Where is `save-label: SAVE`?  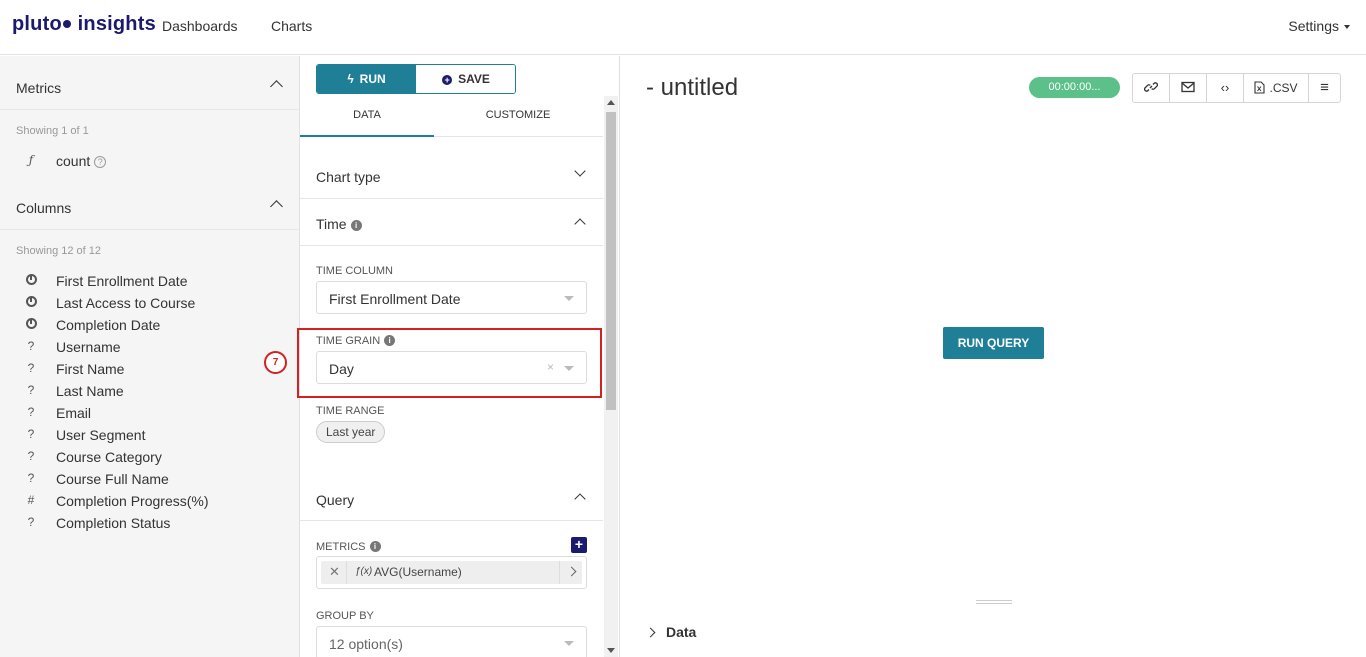
save-label: SAVE is located at coordinates (474, 79).